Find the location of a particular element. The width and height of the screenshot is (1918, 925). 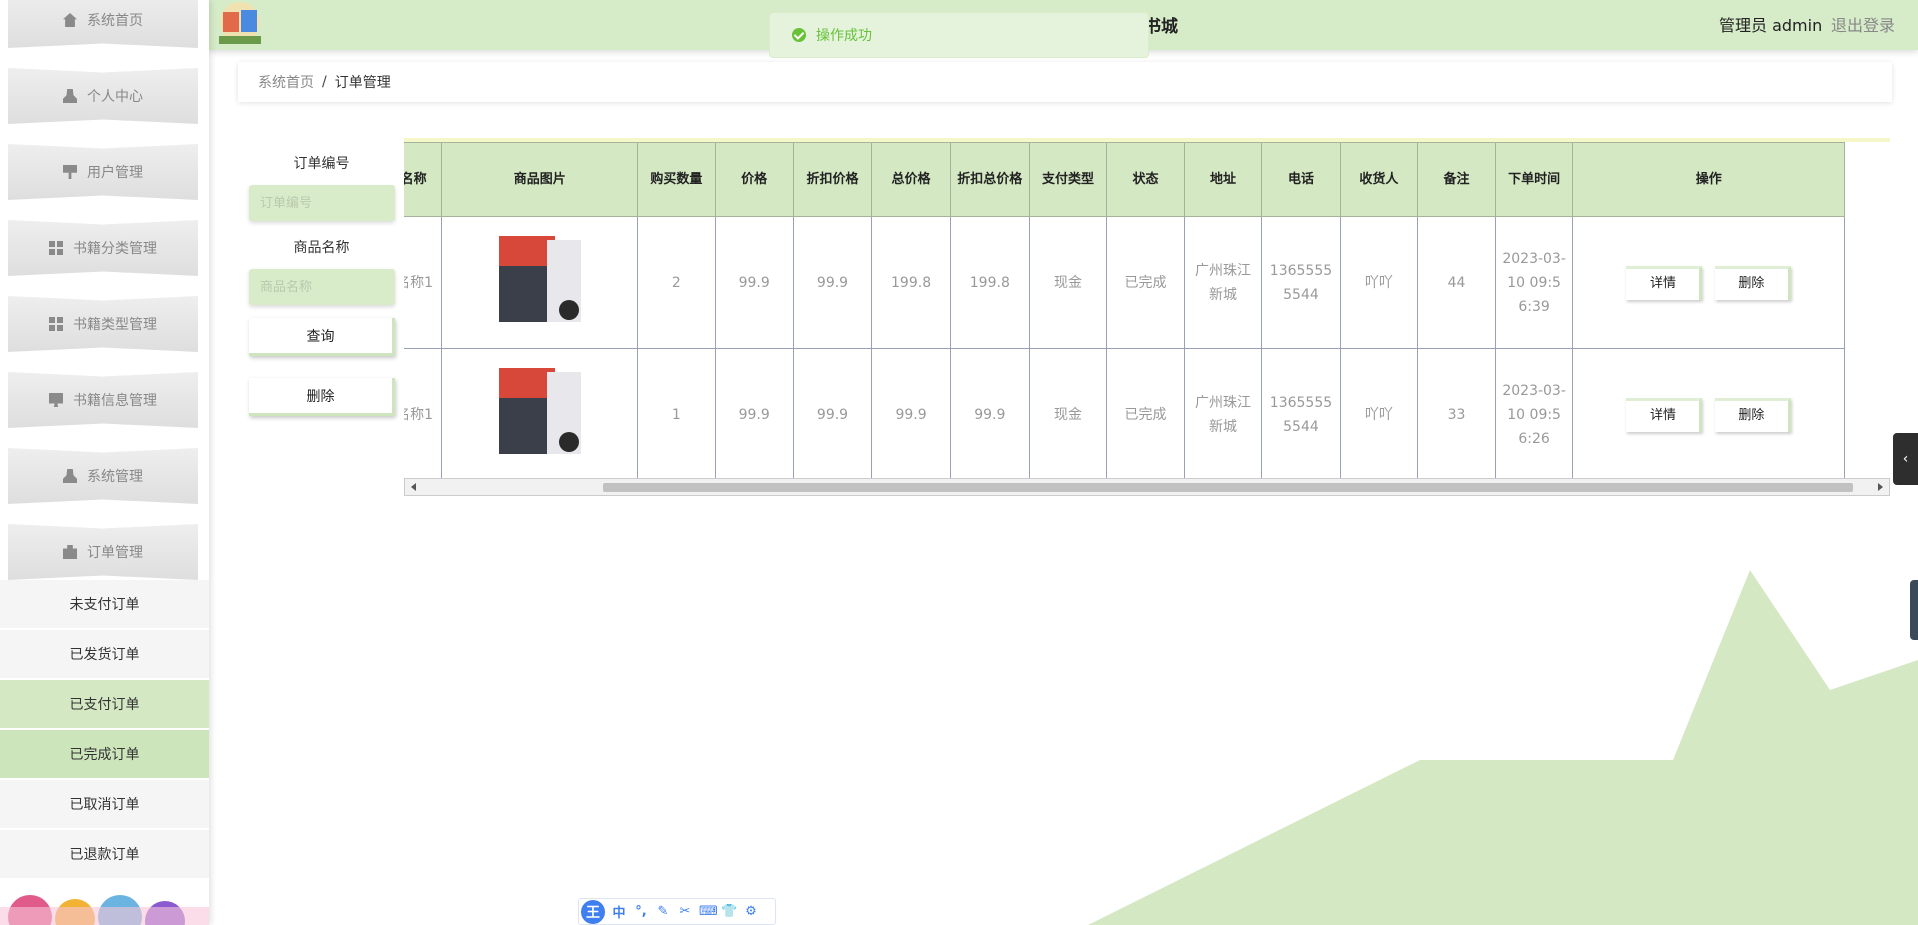

logo-image is located at coordinates (240, 23).